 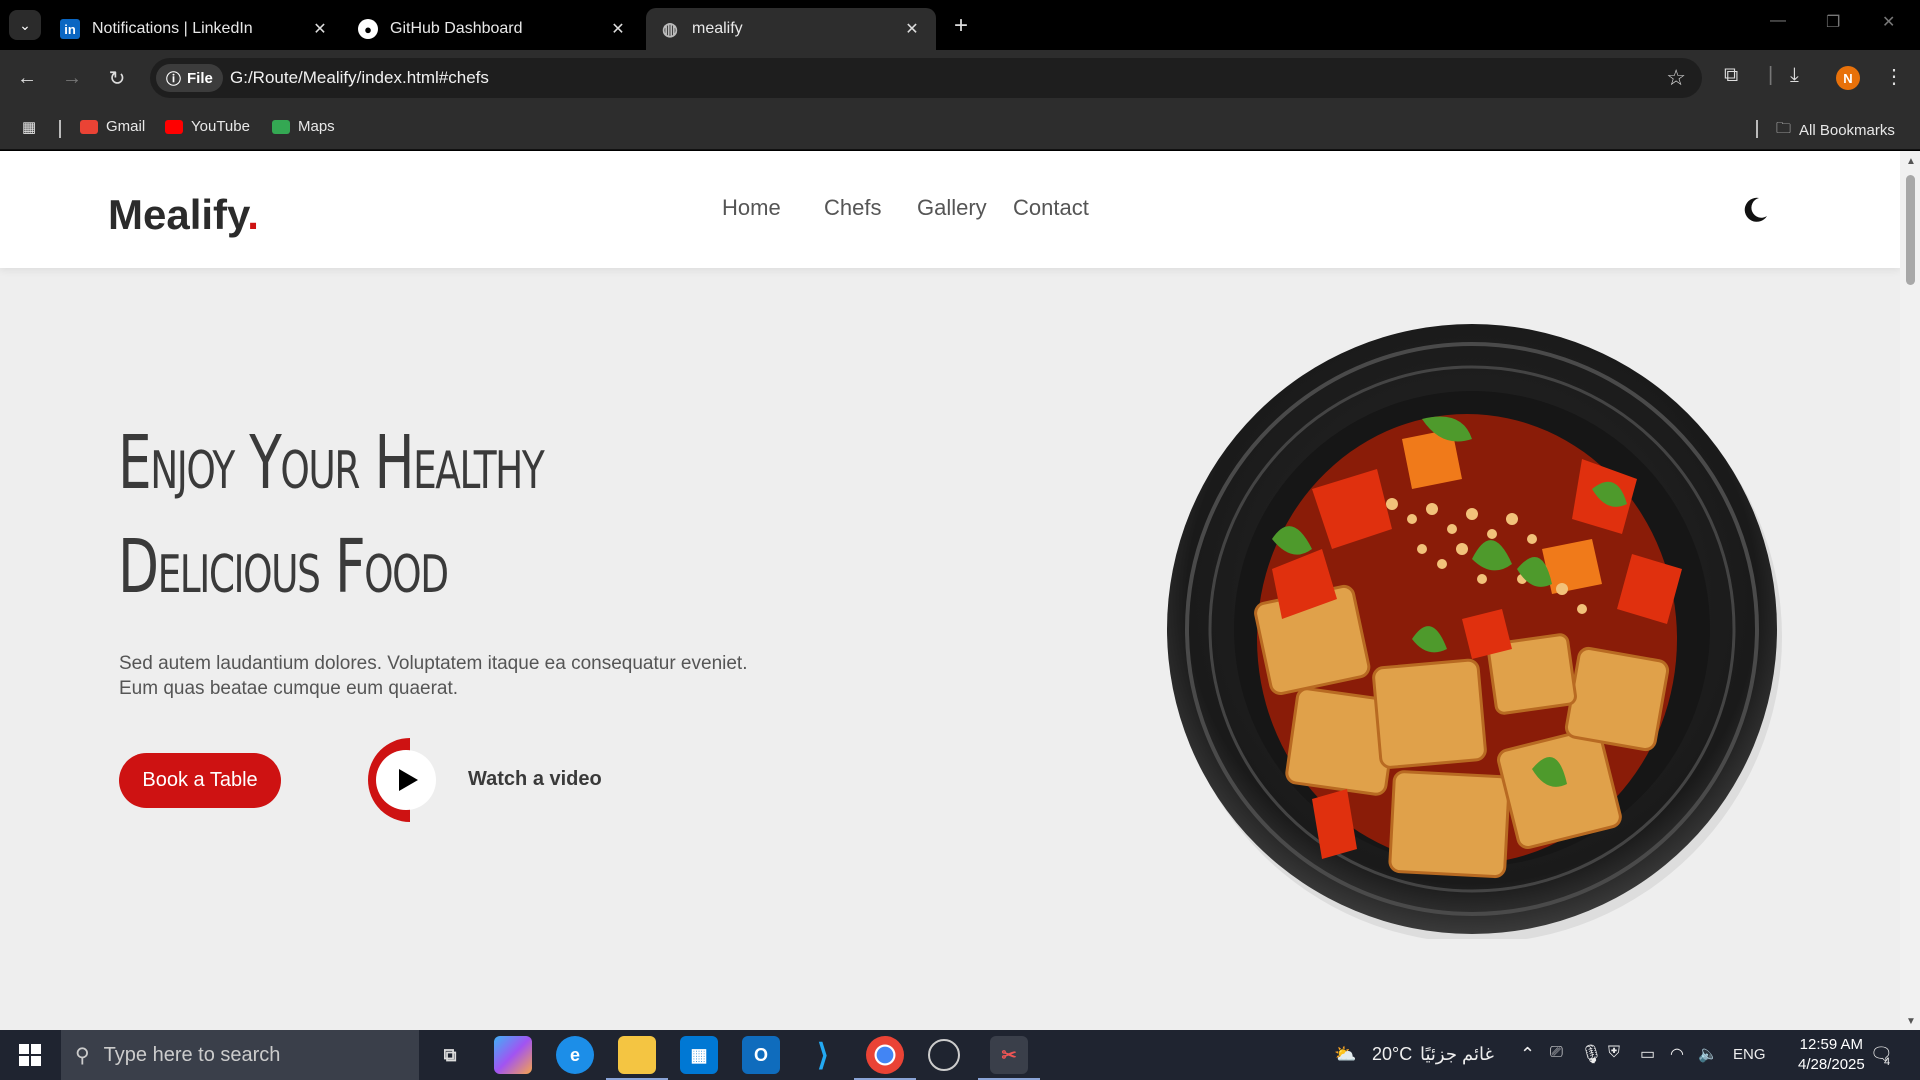 What do you see at coordinates (1833, 22) in the screenshot?
I see `restore-icon: ❐` at bounding box center [1833, 22].